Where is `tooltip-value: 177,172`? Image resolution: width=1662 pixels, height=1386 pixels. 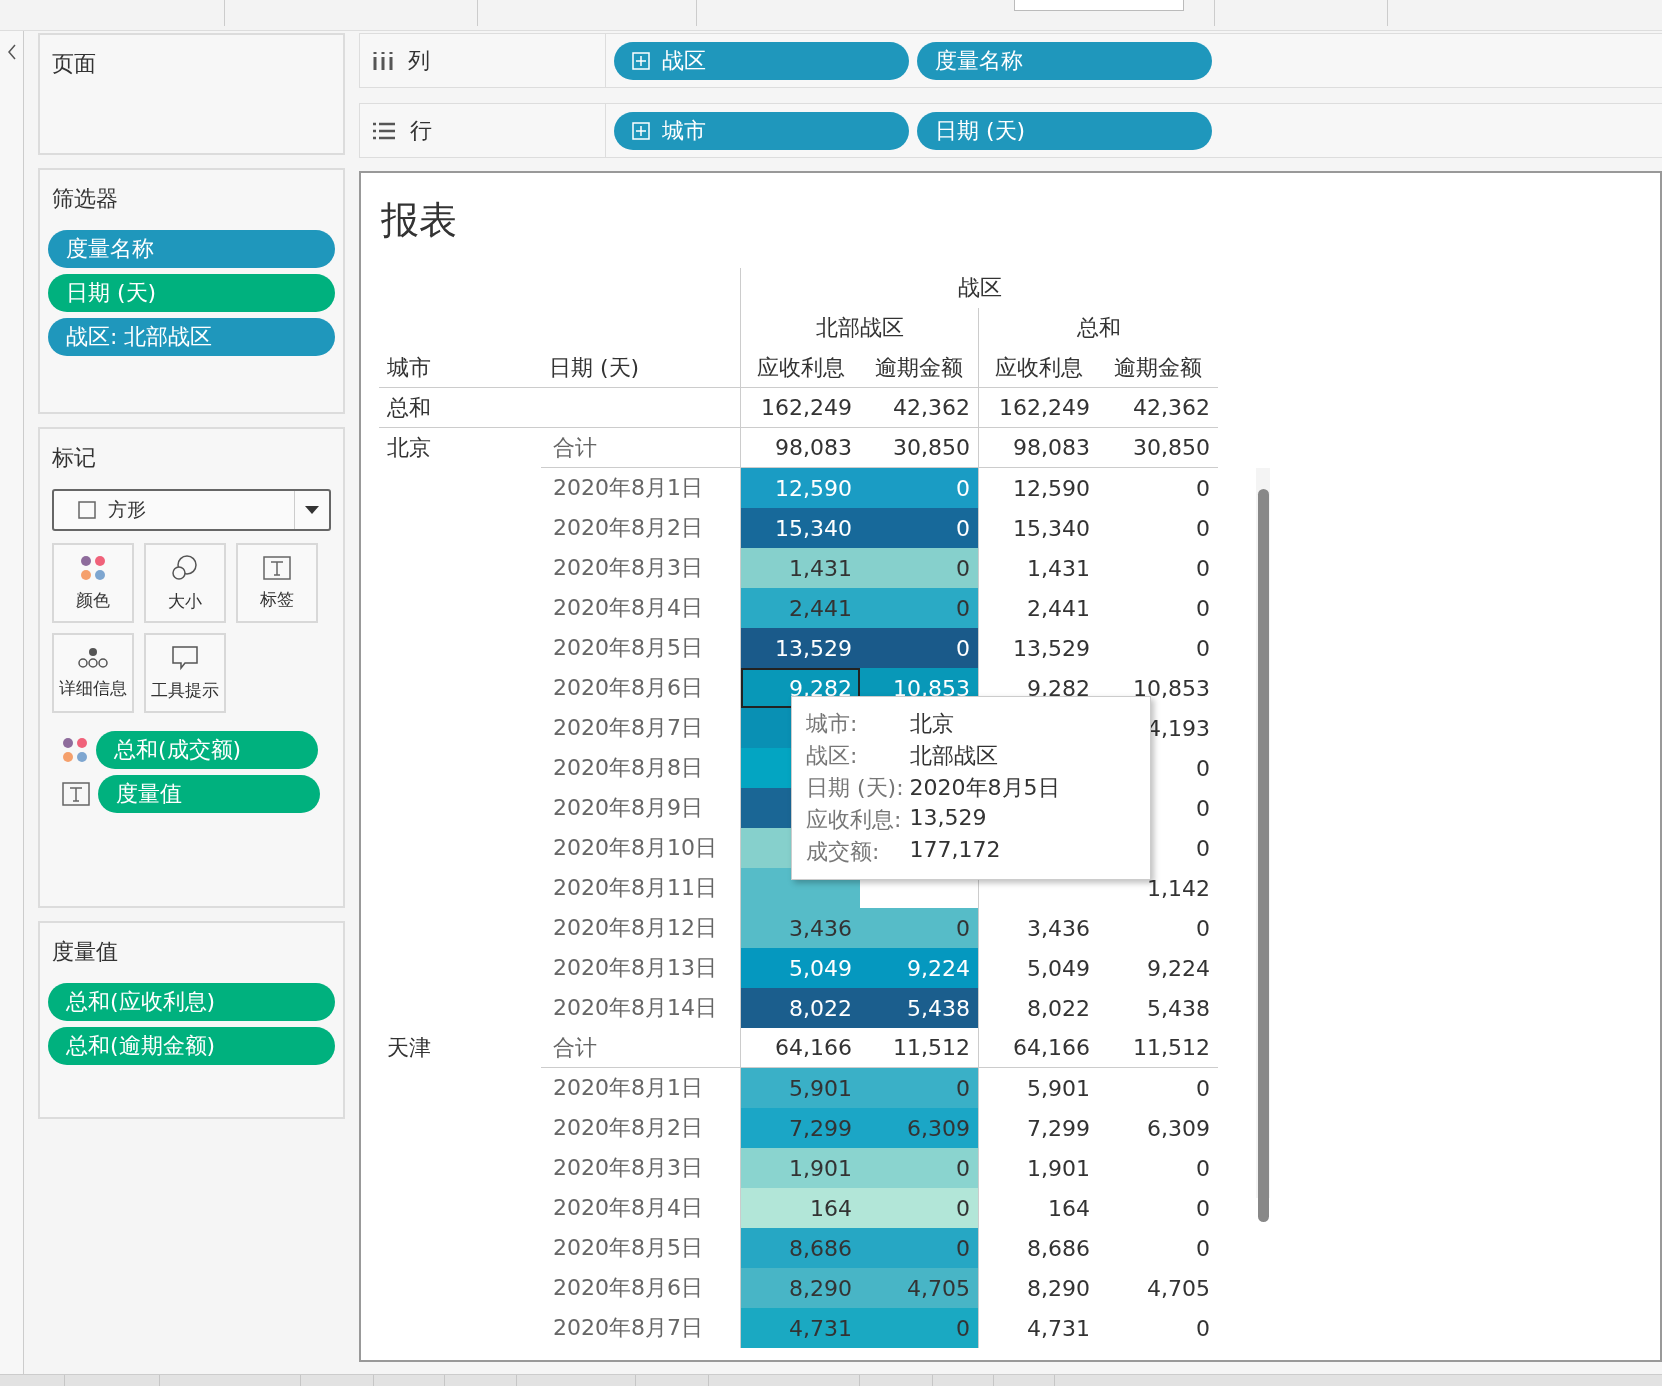
tooltip-value: 177,172 is located at coordinates (955, 850).